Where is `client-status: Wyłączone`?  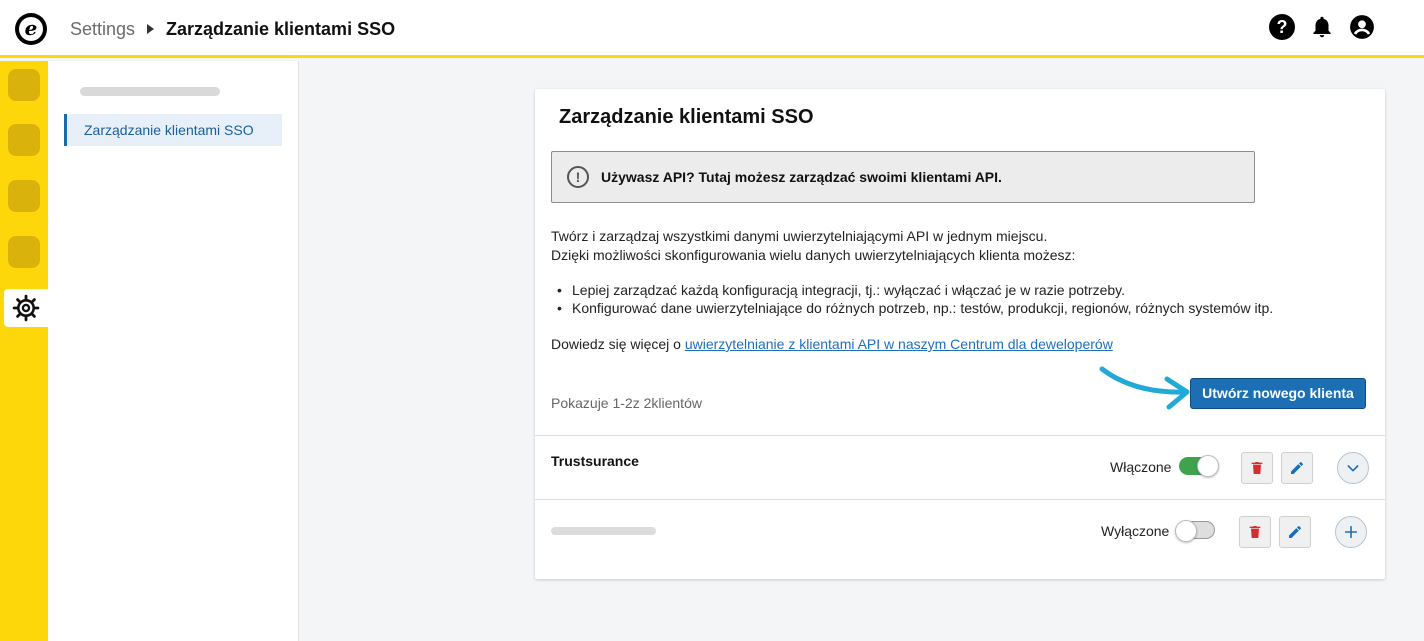 client-status: Wyłączone is located at coordinates (1135, 531).